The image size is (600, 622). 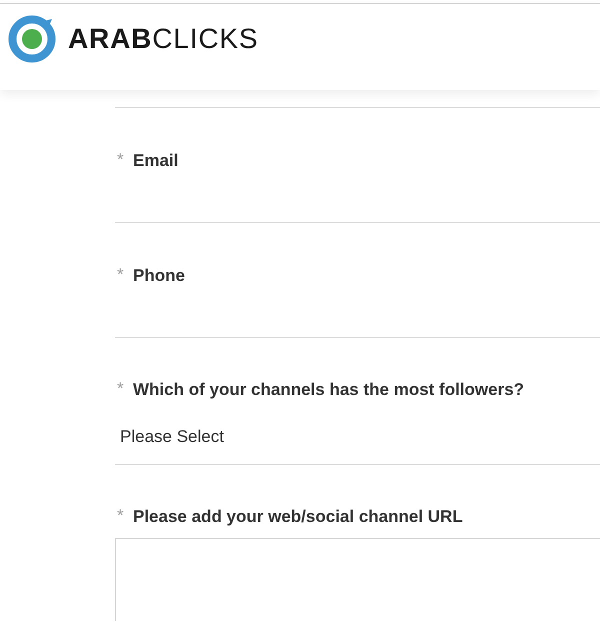 What do you see at coordinates (328, 390) in the screenshot?
I see `field-label: Which of your channels has the most followers?` at bounding box center [328, 390].